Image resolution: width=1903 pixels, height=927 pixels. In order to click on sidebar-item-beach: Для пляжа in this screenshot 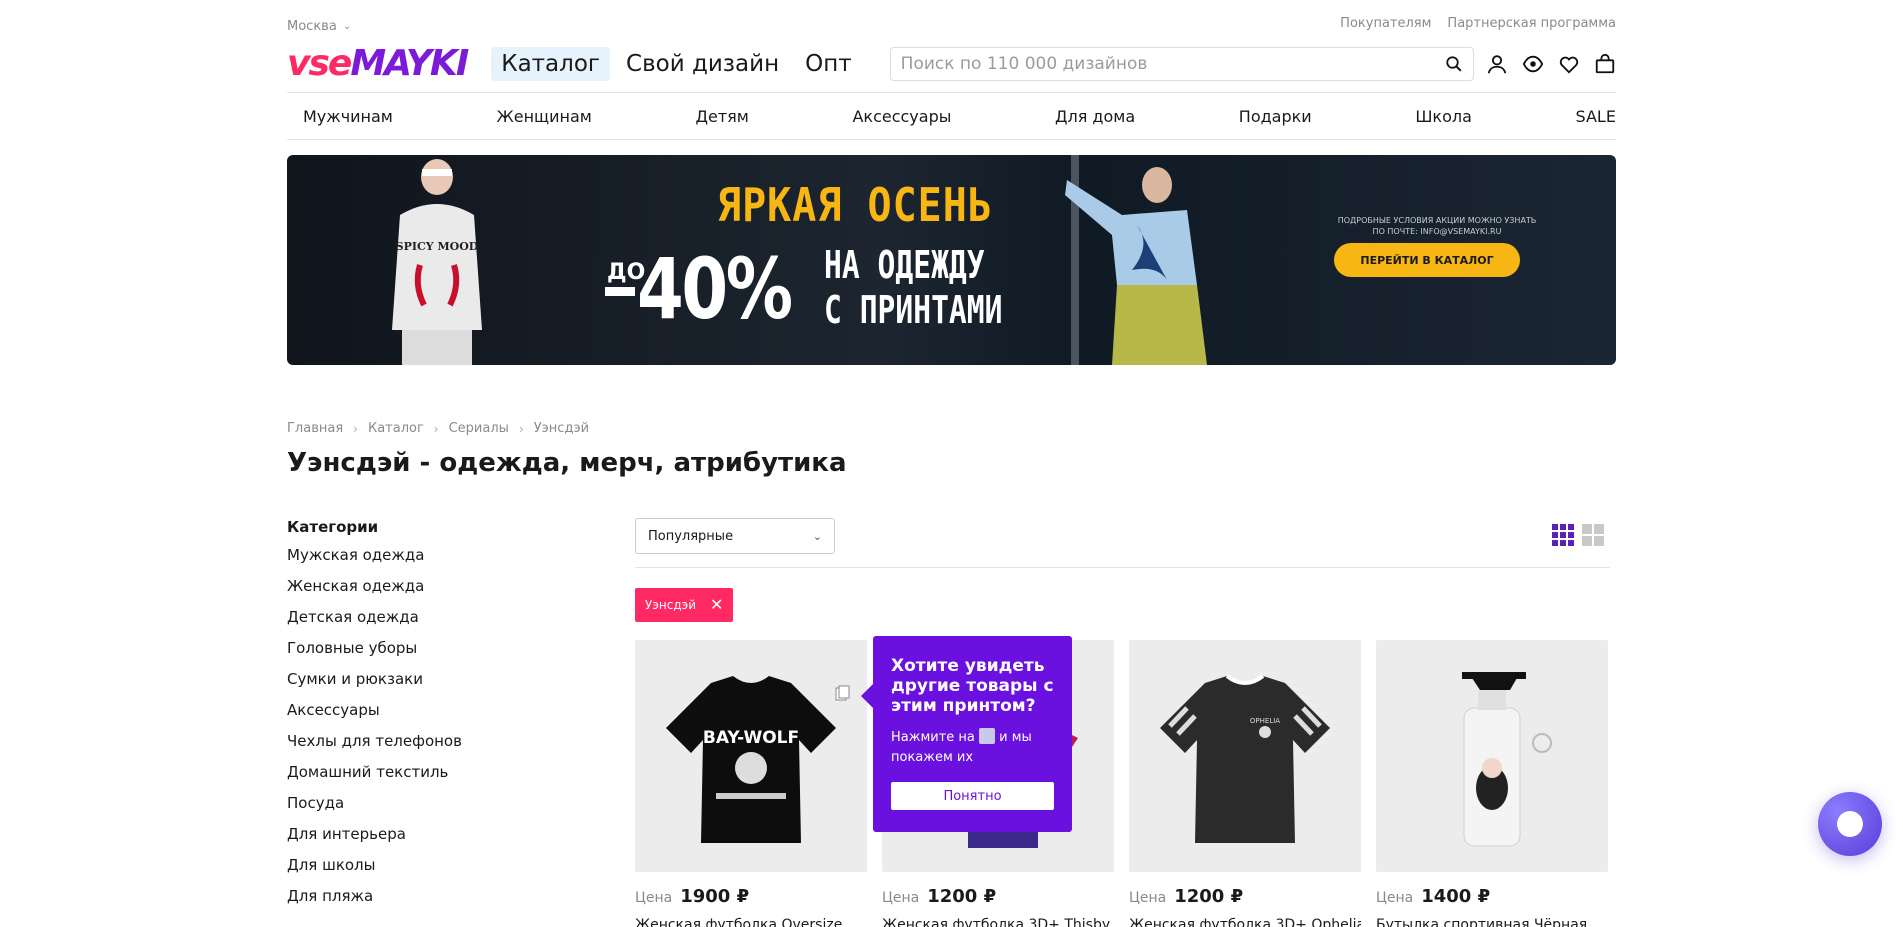, I will do `click(417, 900)`.